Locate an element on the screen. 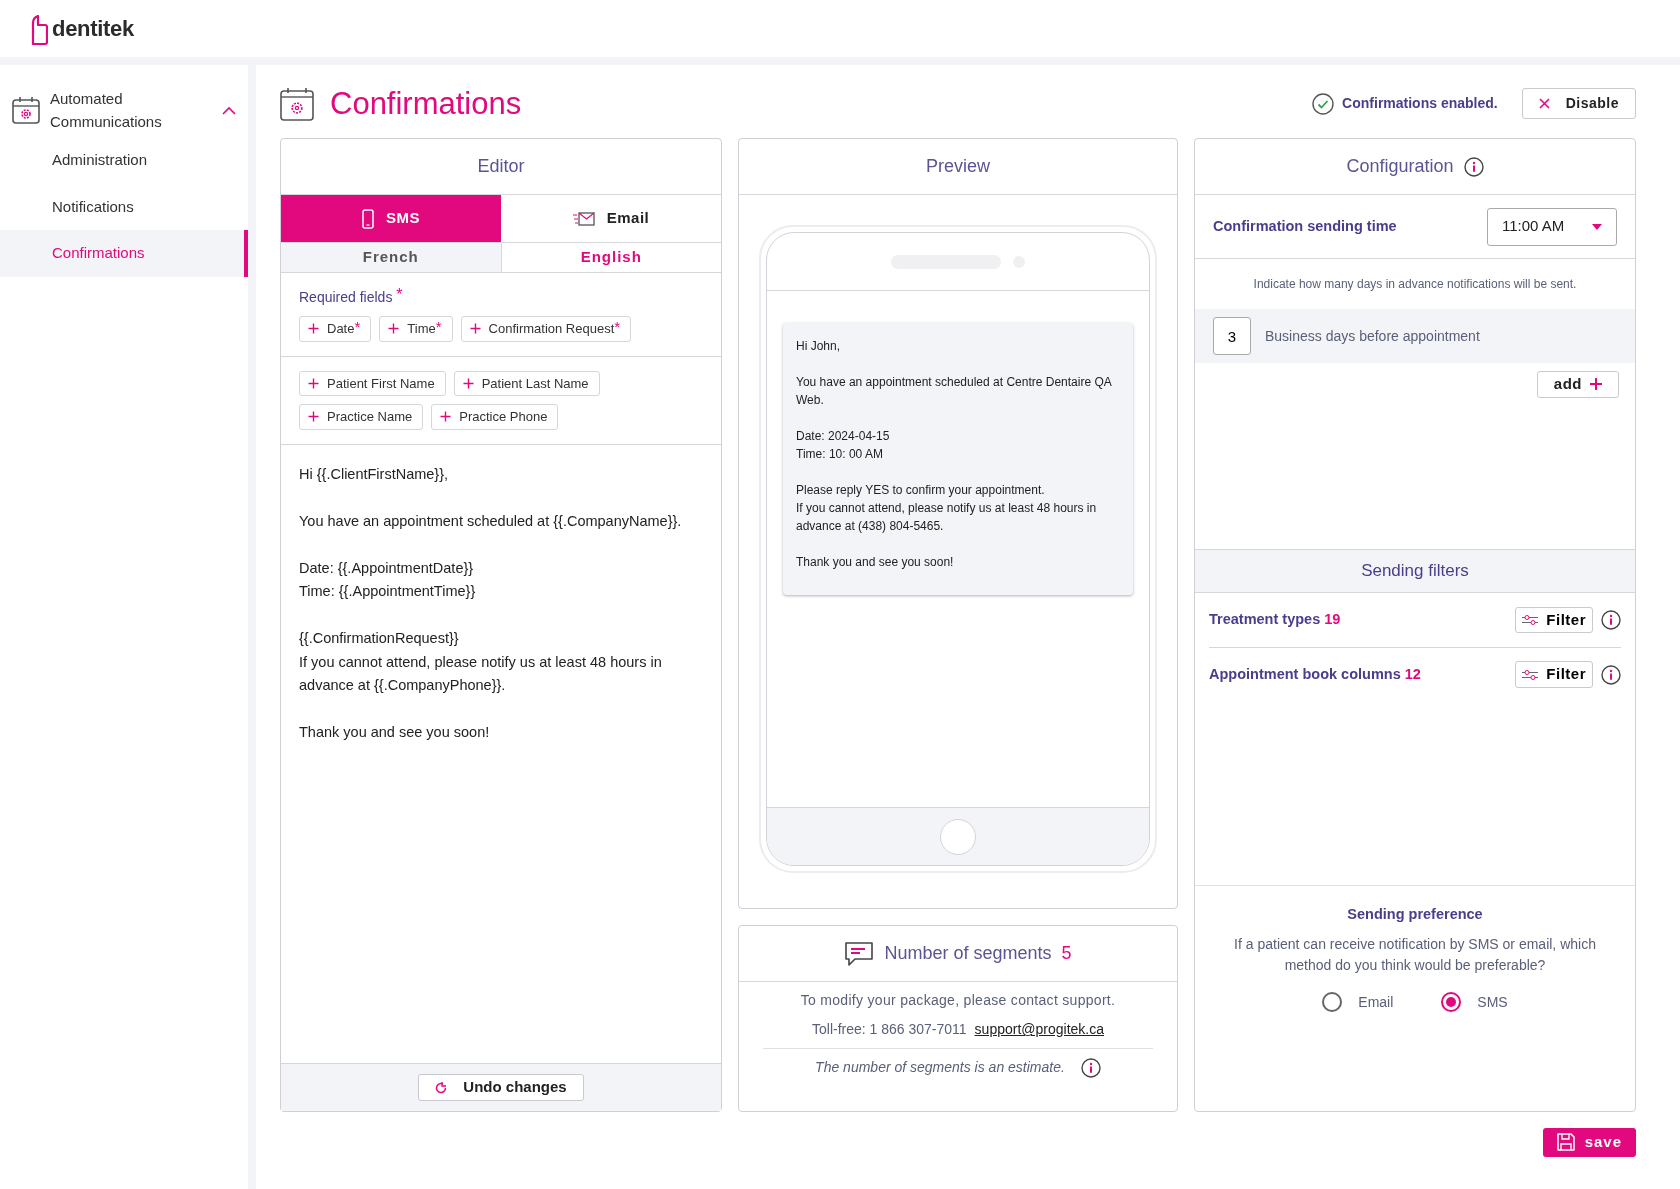 The image size is (1680, 1189). radio-label: SMS is located at coordinates (1492, 1002).